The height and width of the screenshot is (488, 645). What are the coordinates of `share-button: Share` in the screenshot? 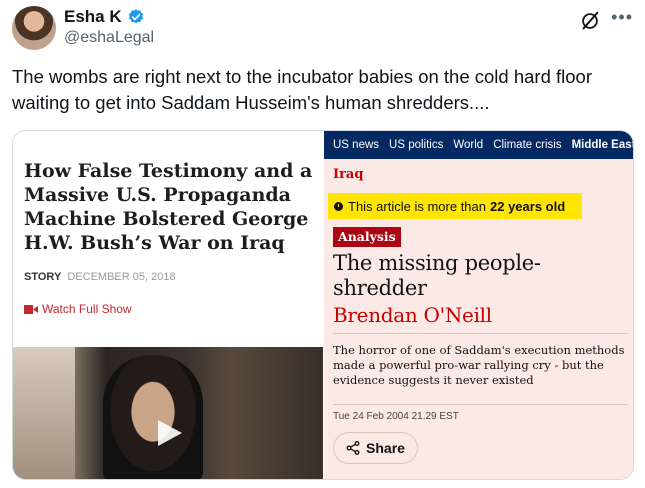 It's located at (375, 448).